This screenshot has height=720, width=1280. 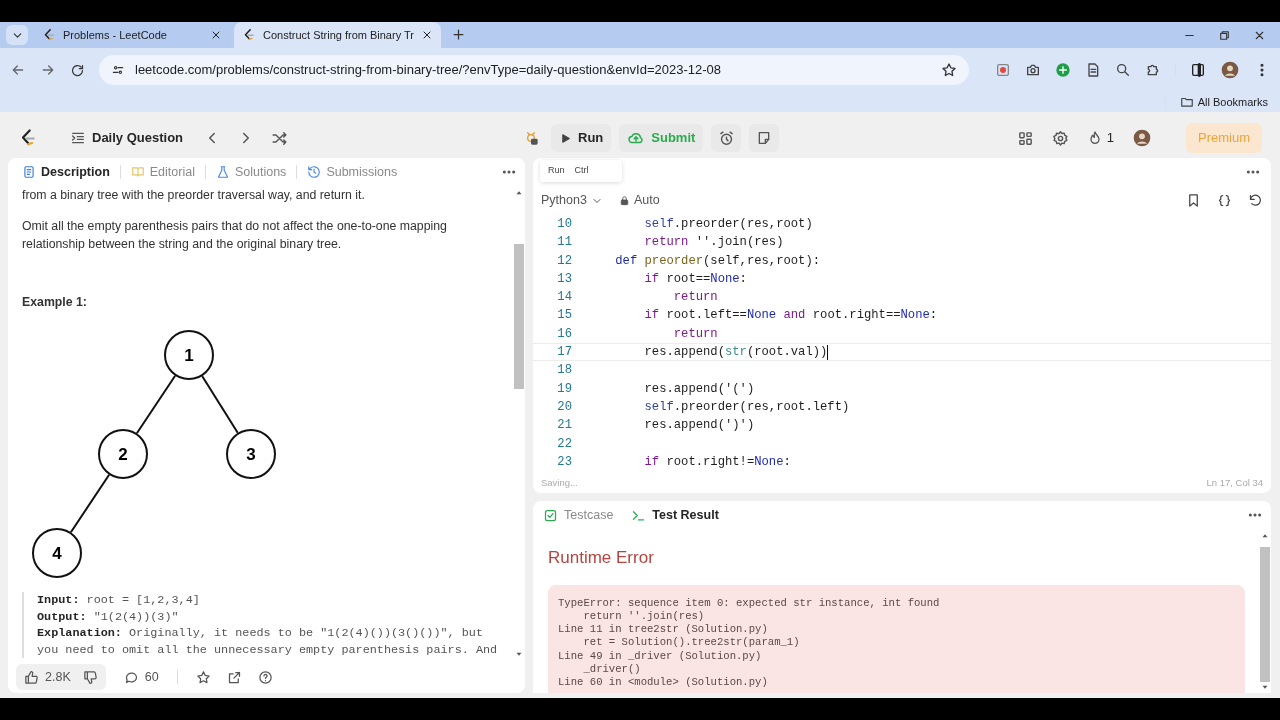 What do you see at coordinates (564, 371) in the screenshot?
I see `line-number: 18` at bounding box center [564, 371].